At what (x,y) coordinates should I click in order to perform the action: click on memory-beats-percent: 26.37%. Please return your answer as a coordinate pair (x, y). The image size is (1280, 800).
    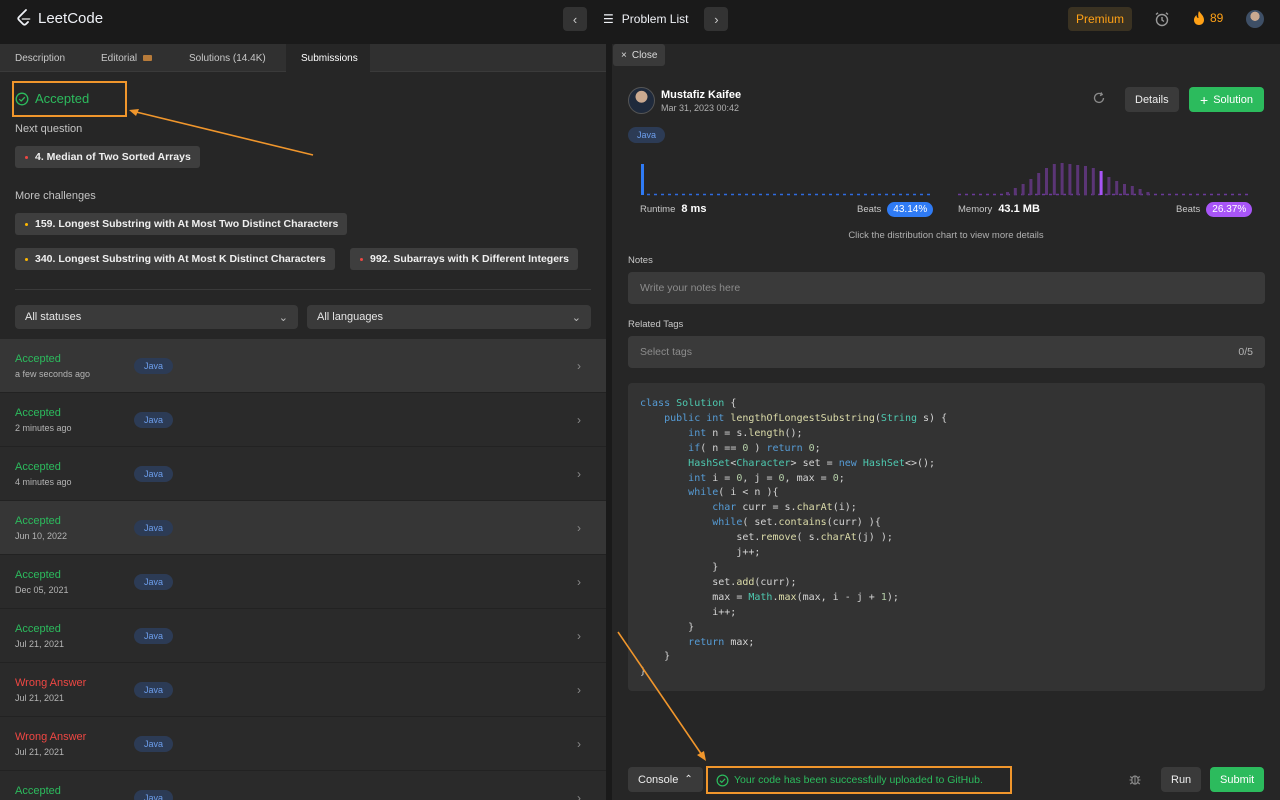
    Looking at the image, I should click on (1229, 209).